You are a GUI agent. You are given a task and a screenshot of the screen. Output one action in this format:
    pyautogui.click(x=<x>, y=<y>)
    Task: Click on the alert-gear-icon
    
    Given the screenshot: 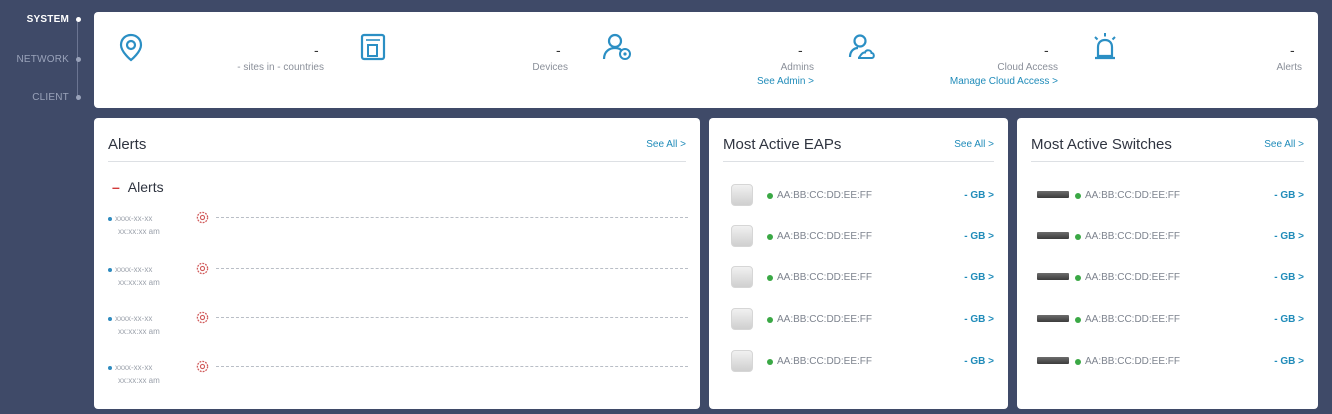 What is the action you would take?
    pyautogui.click(x=202, y=217)
    